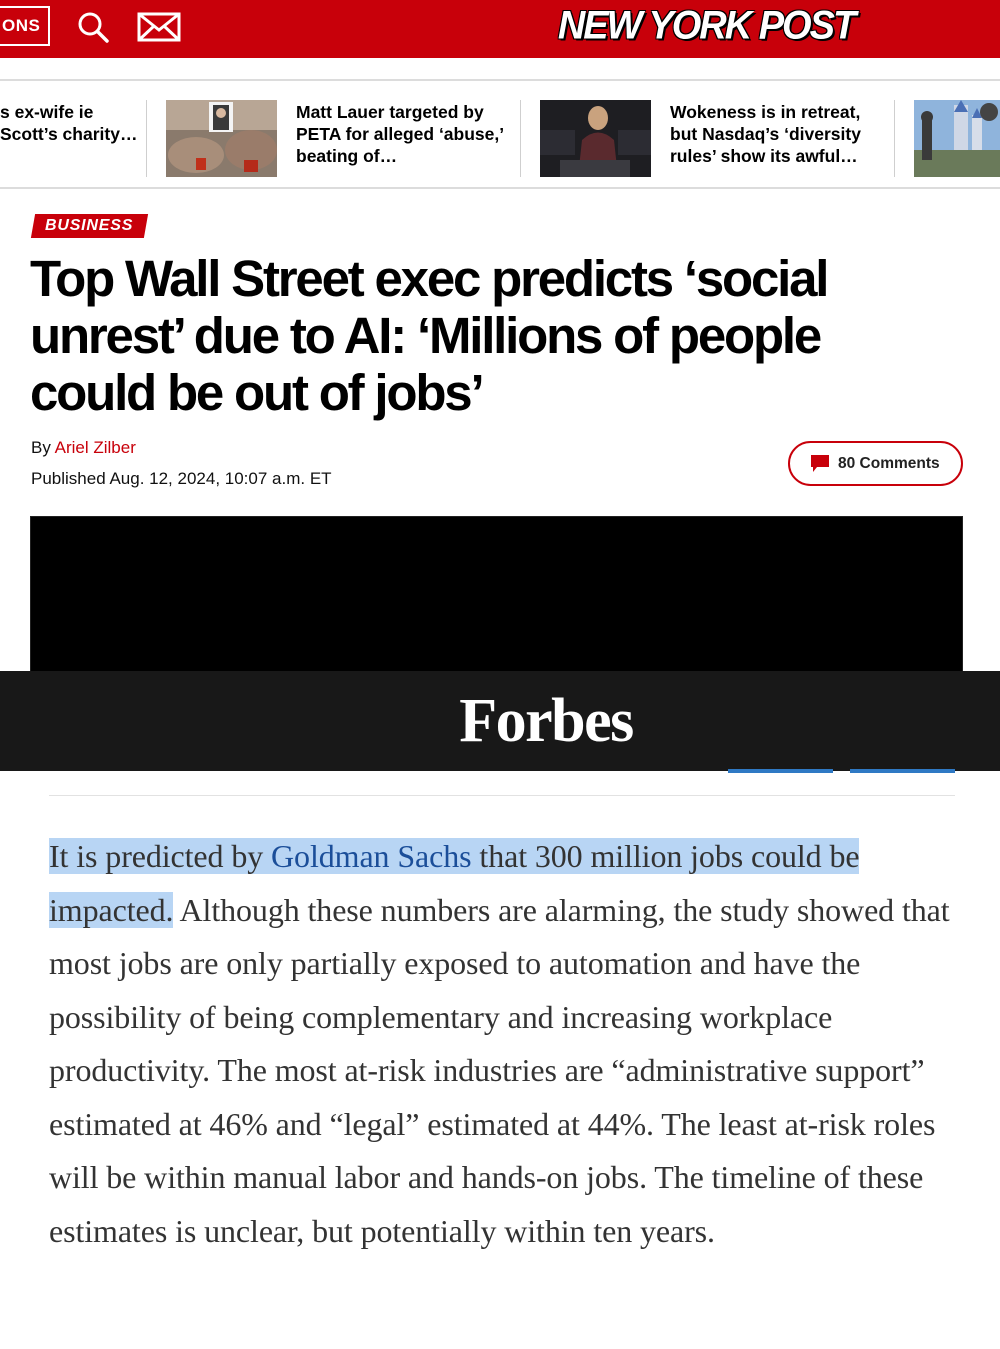  Describe the element at coordinates (371, 856) in the screenshot. I see `goldman-sachs-link: Goldman Sachs` at that location.